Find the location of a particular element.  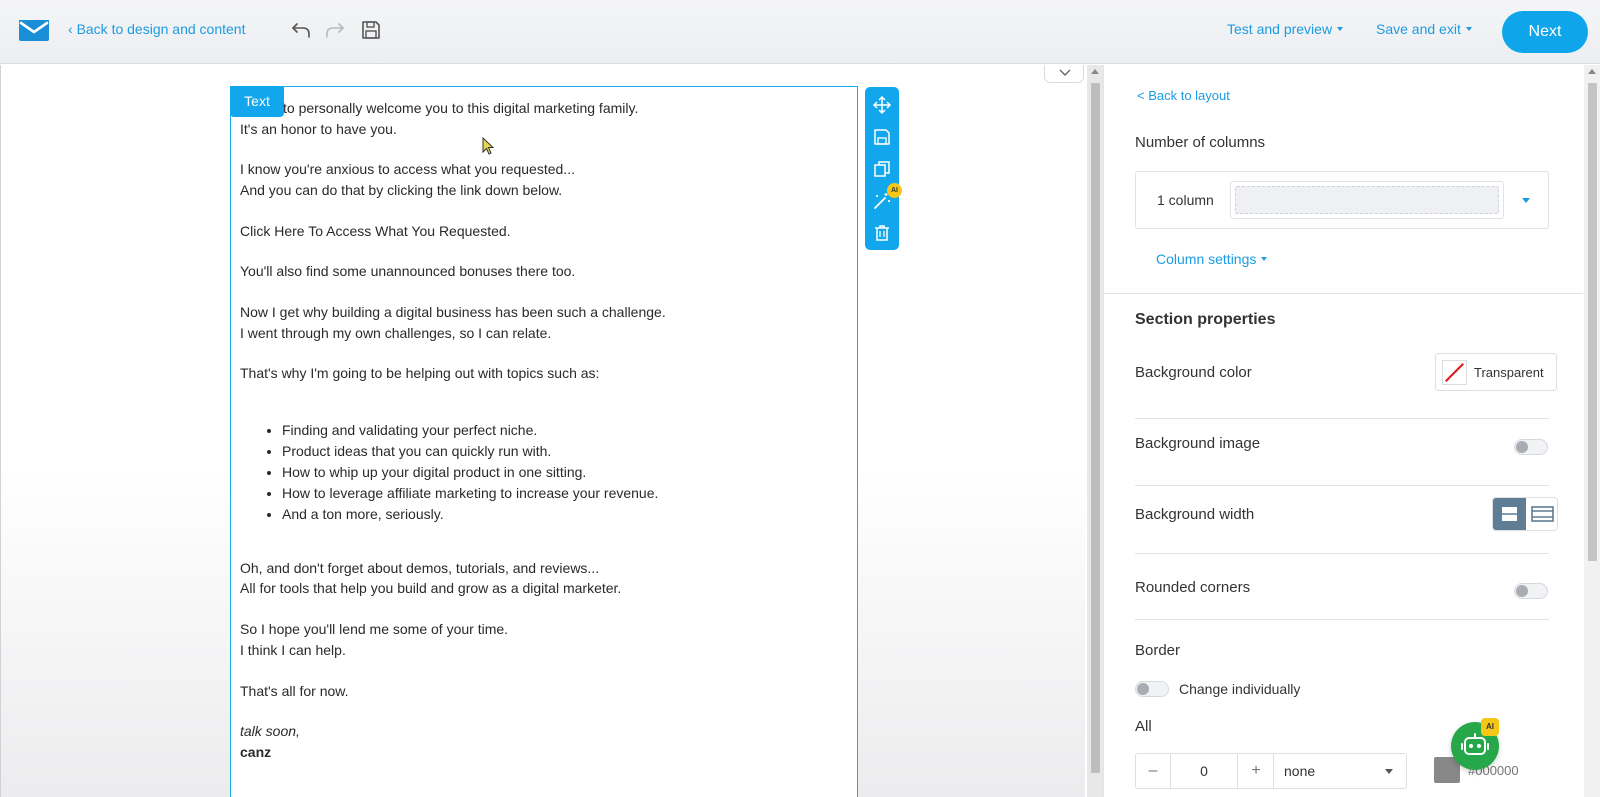

columns-selector: 1 column is located at coordinates (1342, 200).